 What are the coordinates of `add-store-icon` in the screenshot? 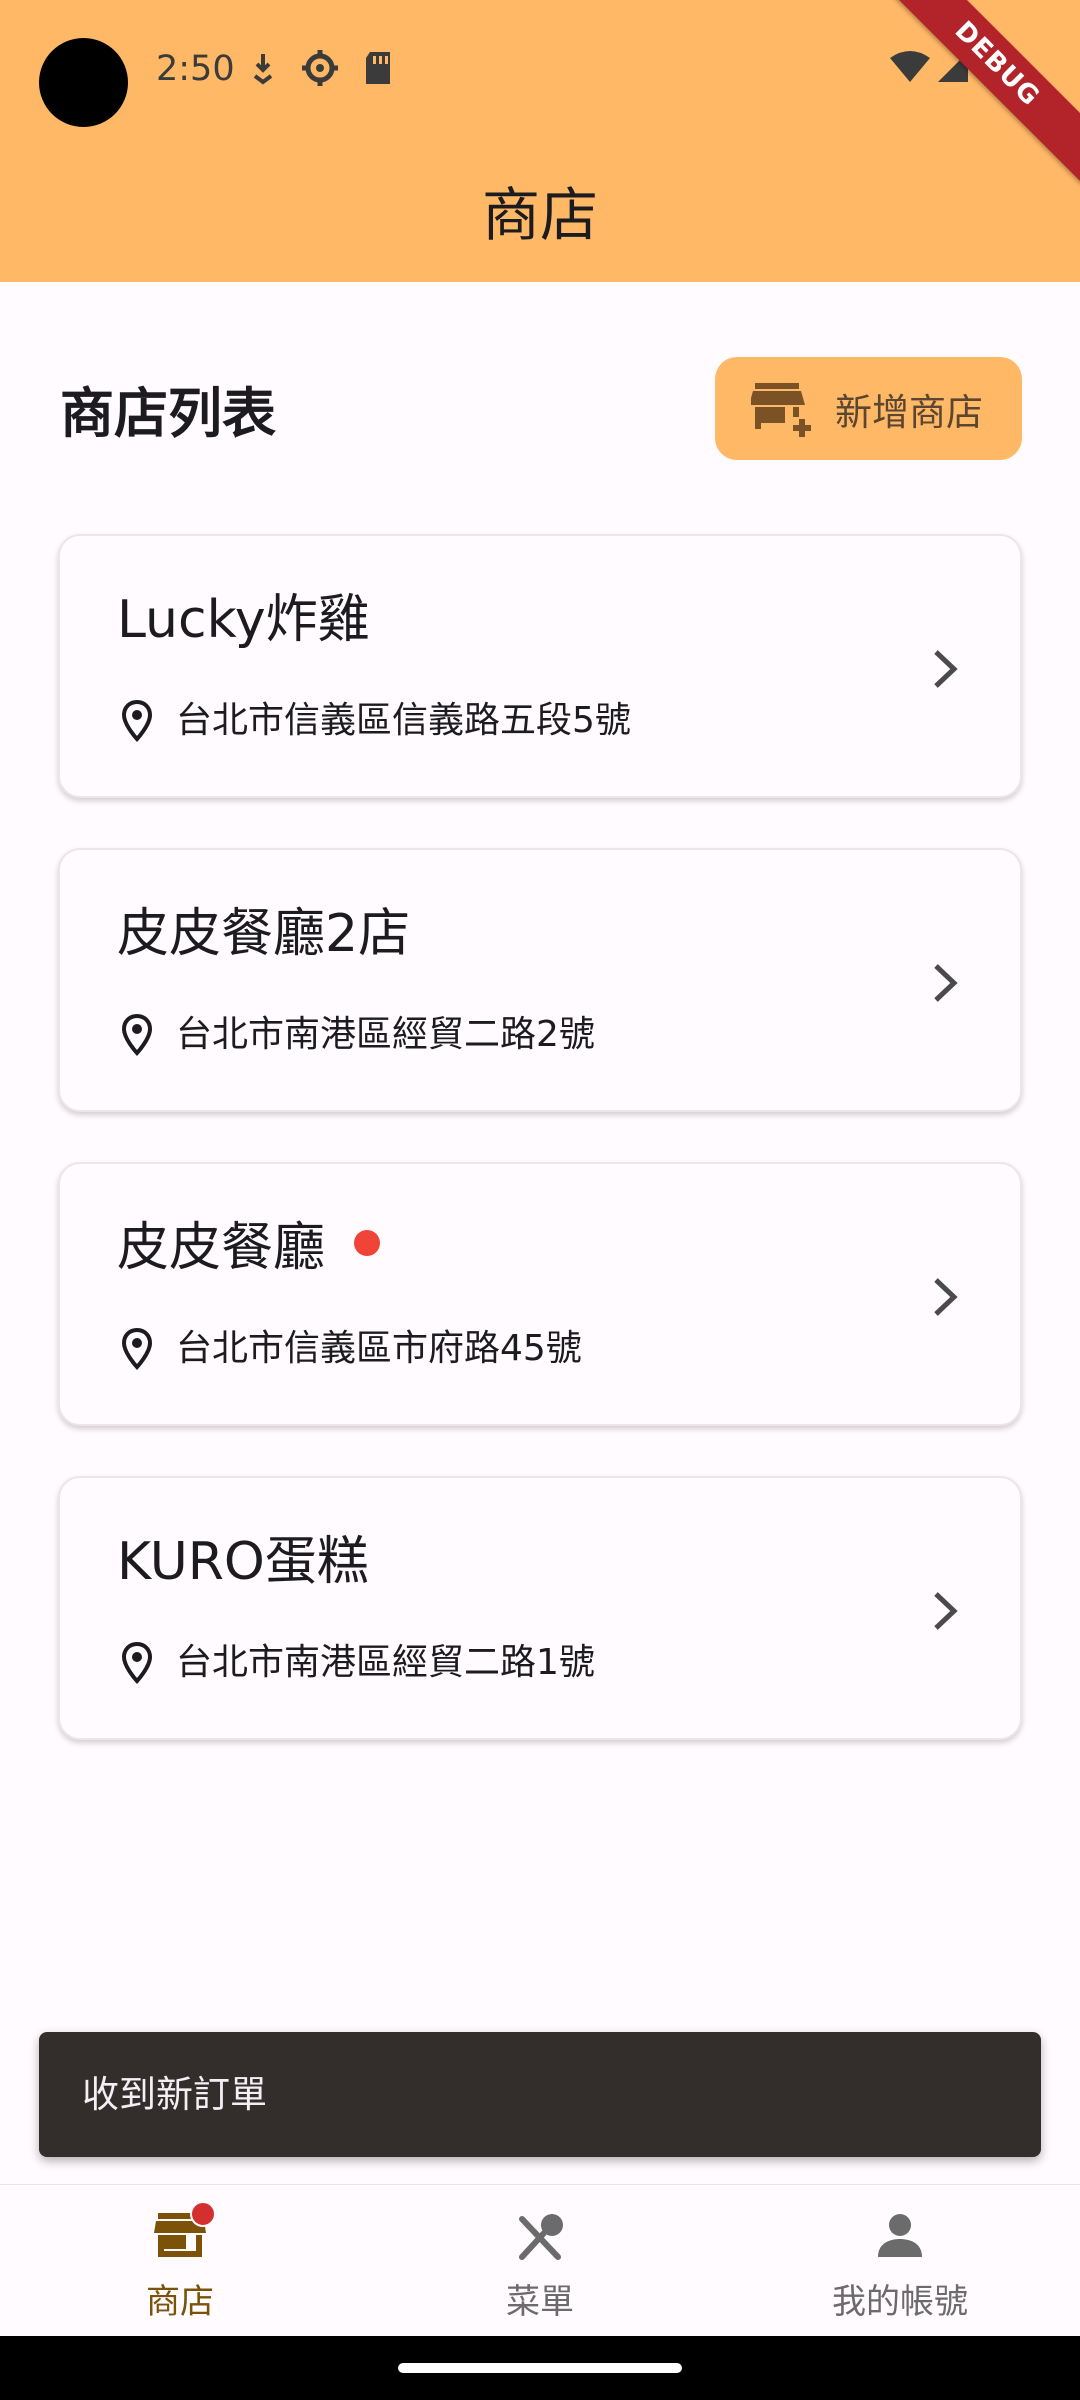 It's located at (781, 409).